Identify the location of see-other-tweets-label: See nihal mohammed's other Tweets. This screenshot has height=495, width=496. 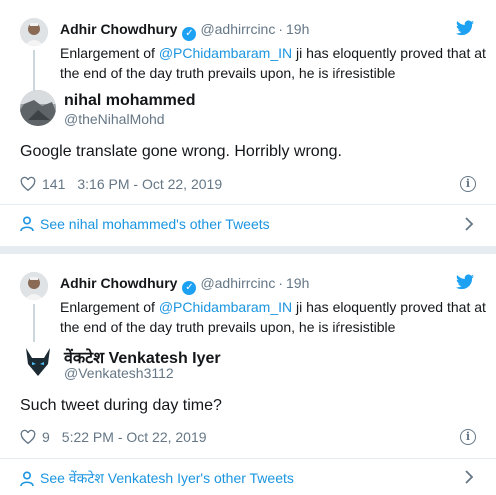
(155, 224).